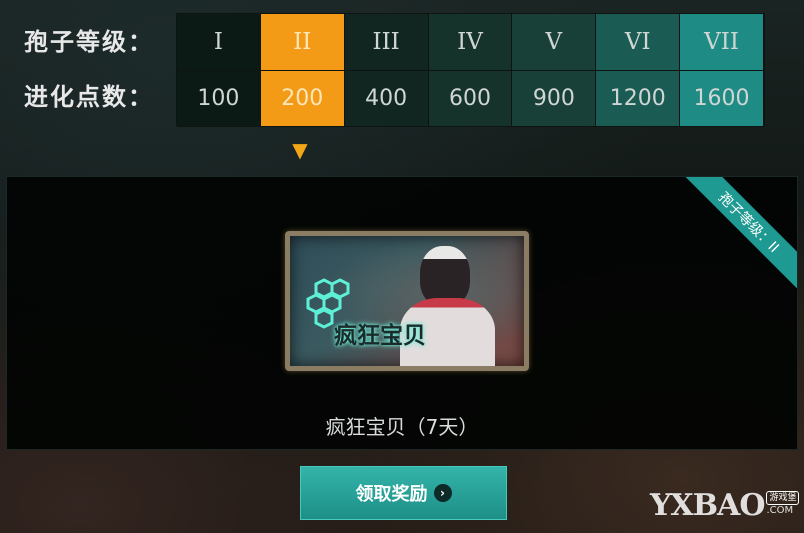 The height and width of the screenshot is (533, 804). I want to click on claim-reward-label: 领取奖励, so click(391, 494).